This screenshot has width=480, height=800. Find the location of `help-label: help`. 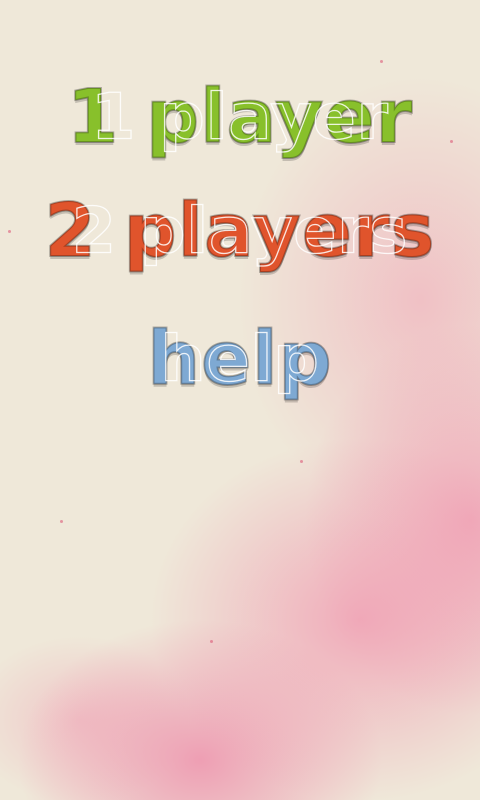

help-label: help is located at coordinates (239, 359).